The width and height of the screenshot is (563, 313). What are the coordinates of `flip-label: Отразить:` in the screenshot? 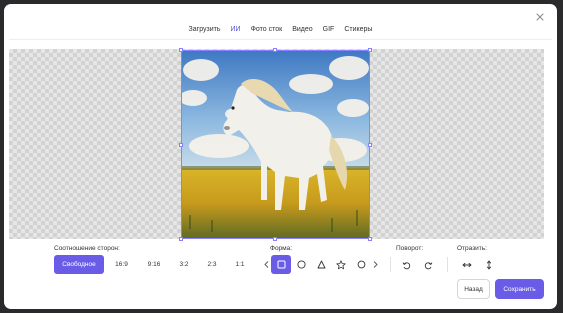 It's located at (472, 248).